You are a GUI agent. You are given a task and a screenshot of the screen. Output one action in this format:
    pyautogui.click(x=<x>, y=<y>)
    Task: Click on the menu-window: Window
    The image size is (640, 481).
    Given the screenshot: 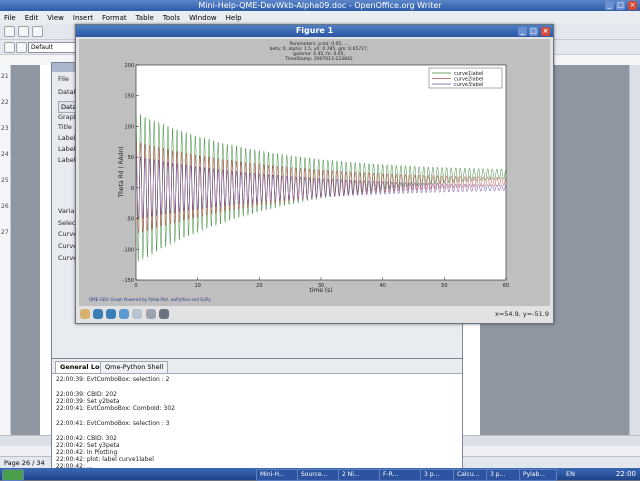 What is the action you would take?
    pyautogui.click(x=203, y=18)
    